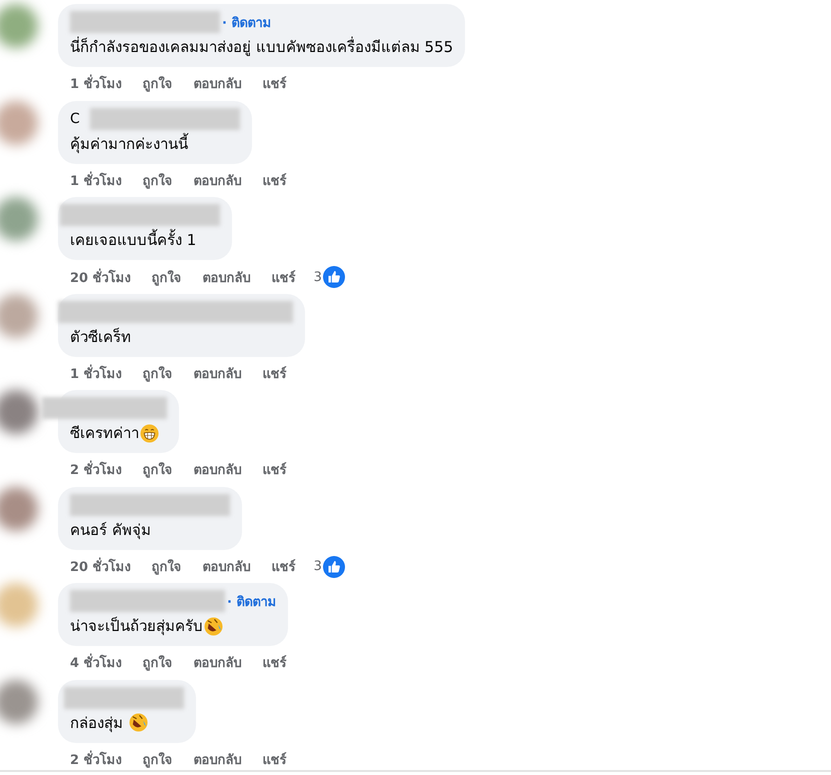 The image size is (831, 775). Describe the element at coordinates (129, 143) in the screenshot. I see `comment-text: คุ้มค่ามากค่ะงานนี้` at that location.